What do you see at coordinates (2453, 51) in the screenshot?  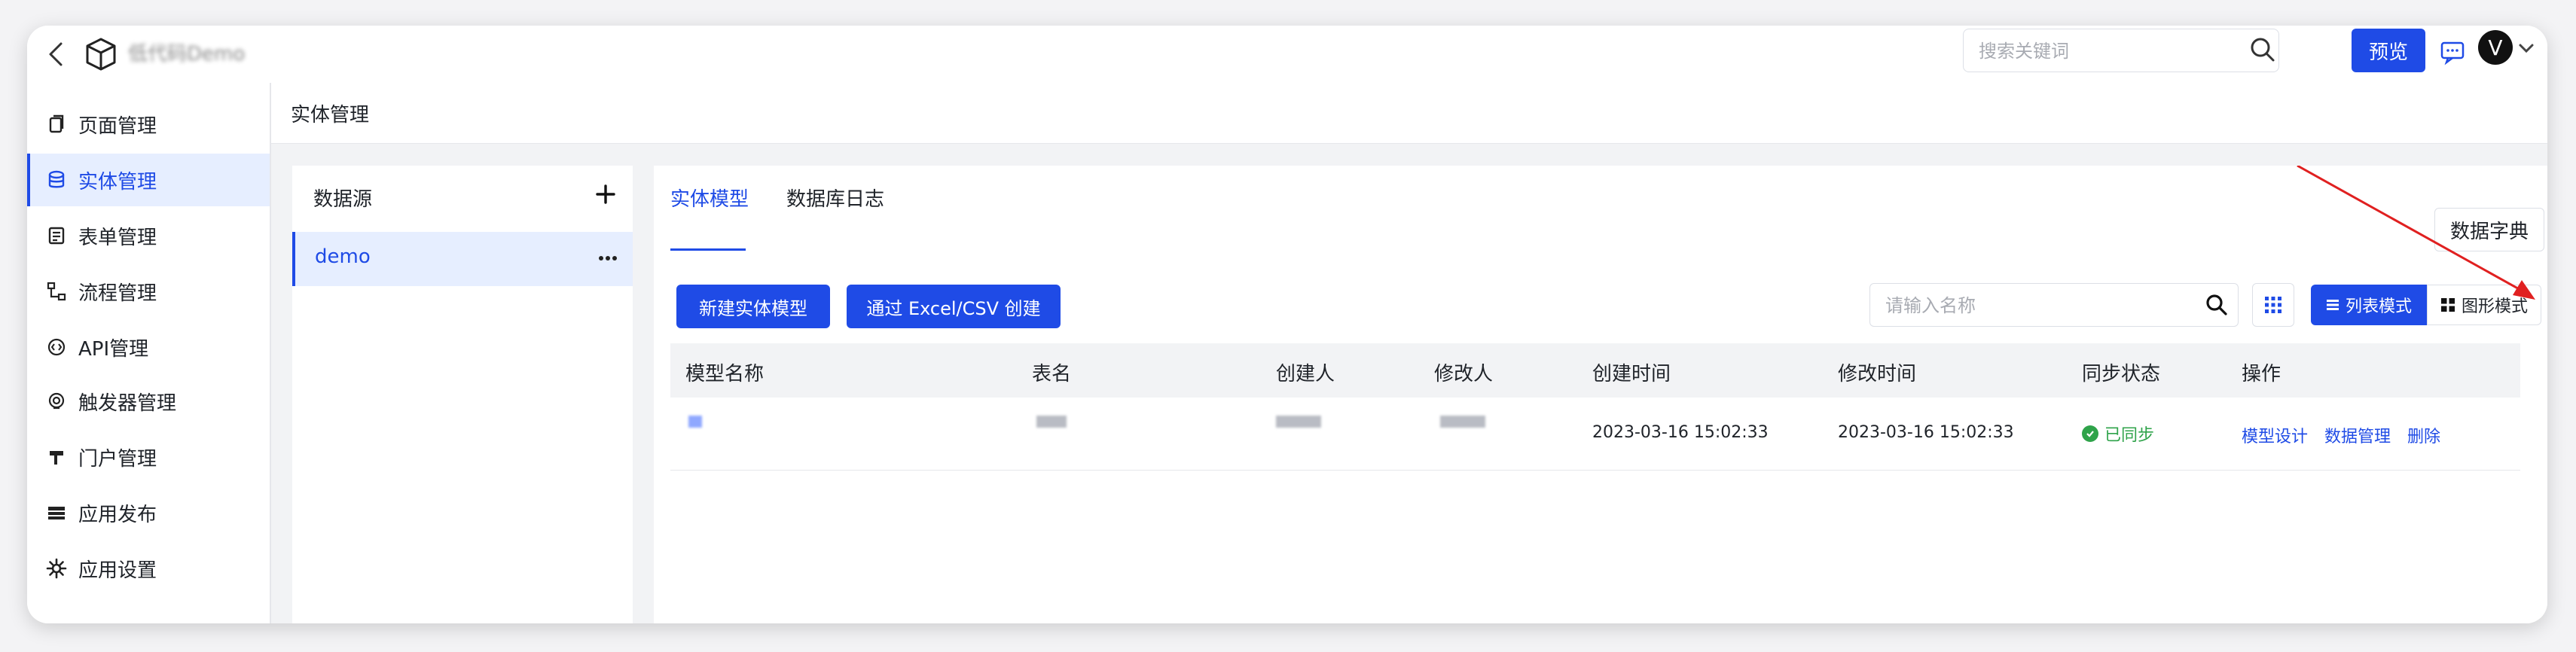 I see `message-icon` at bounding box center [2453, 51].